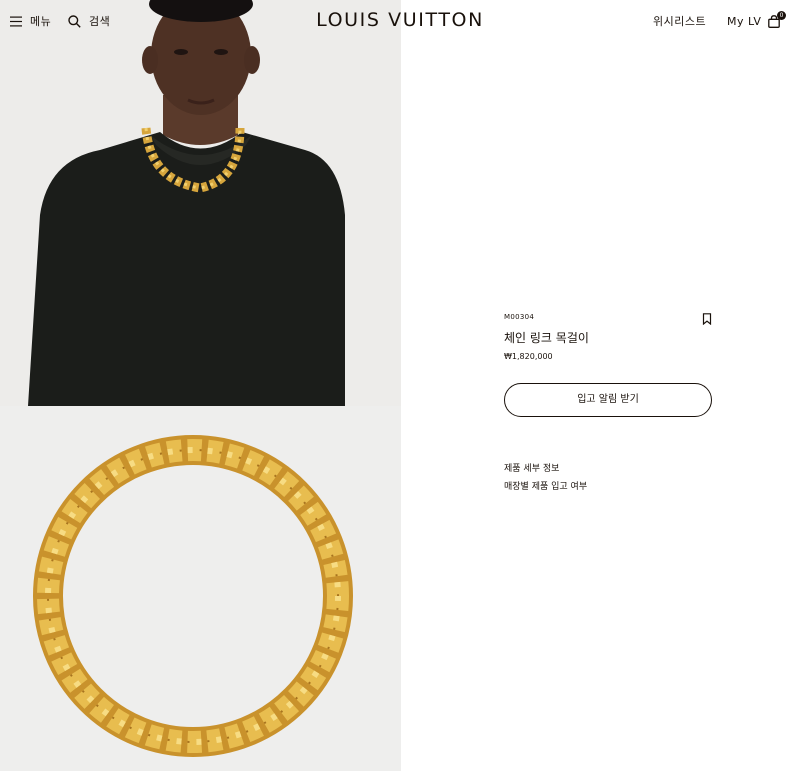  I want to click on notify-restock-button: 입고 알림 받기, so click(608, 400).